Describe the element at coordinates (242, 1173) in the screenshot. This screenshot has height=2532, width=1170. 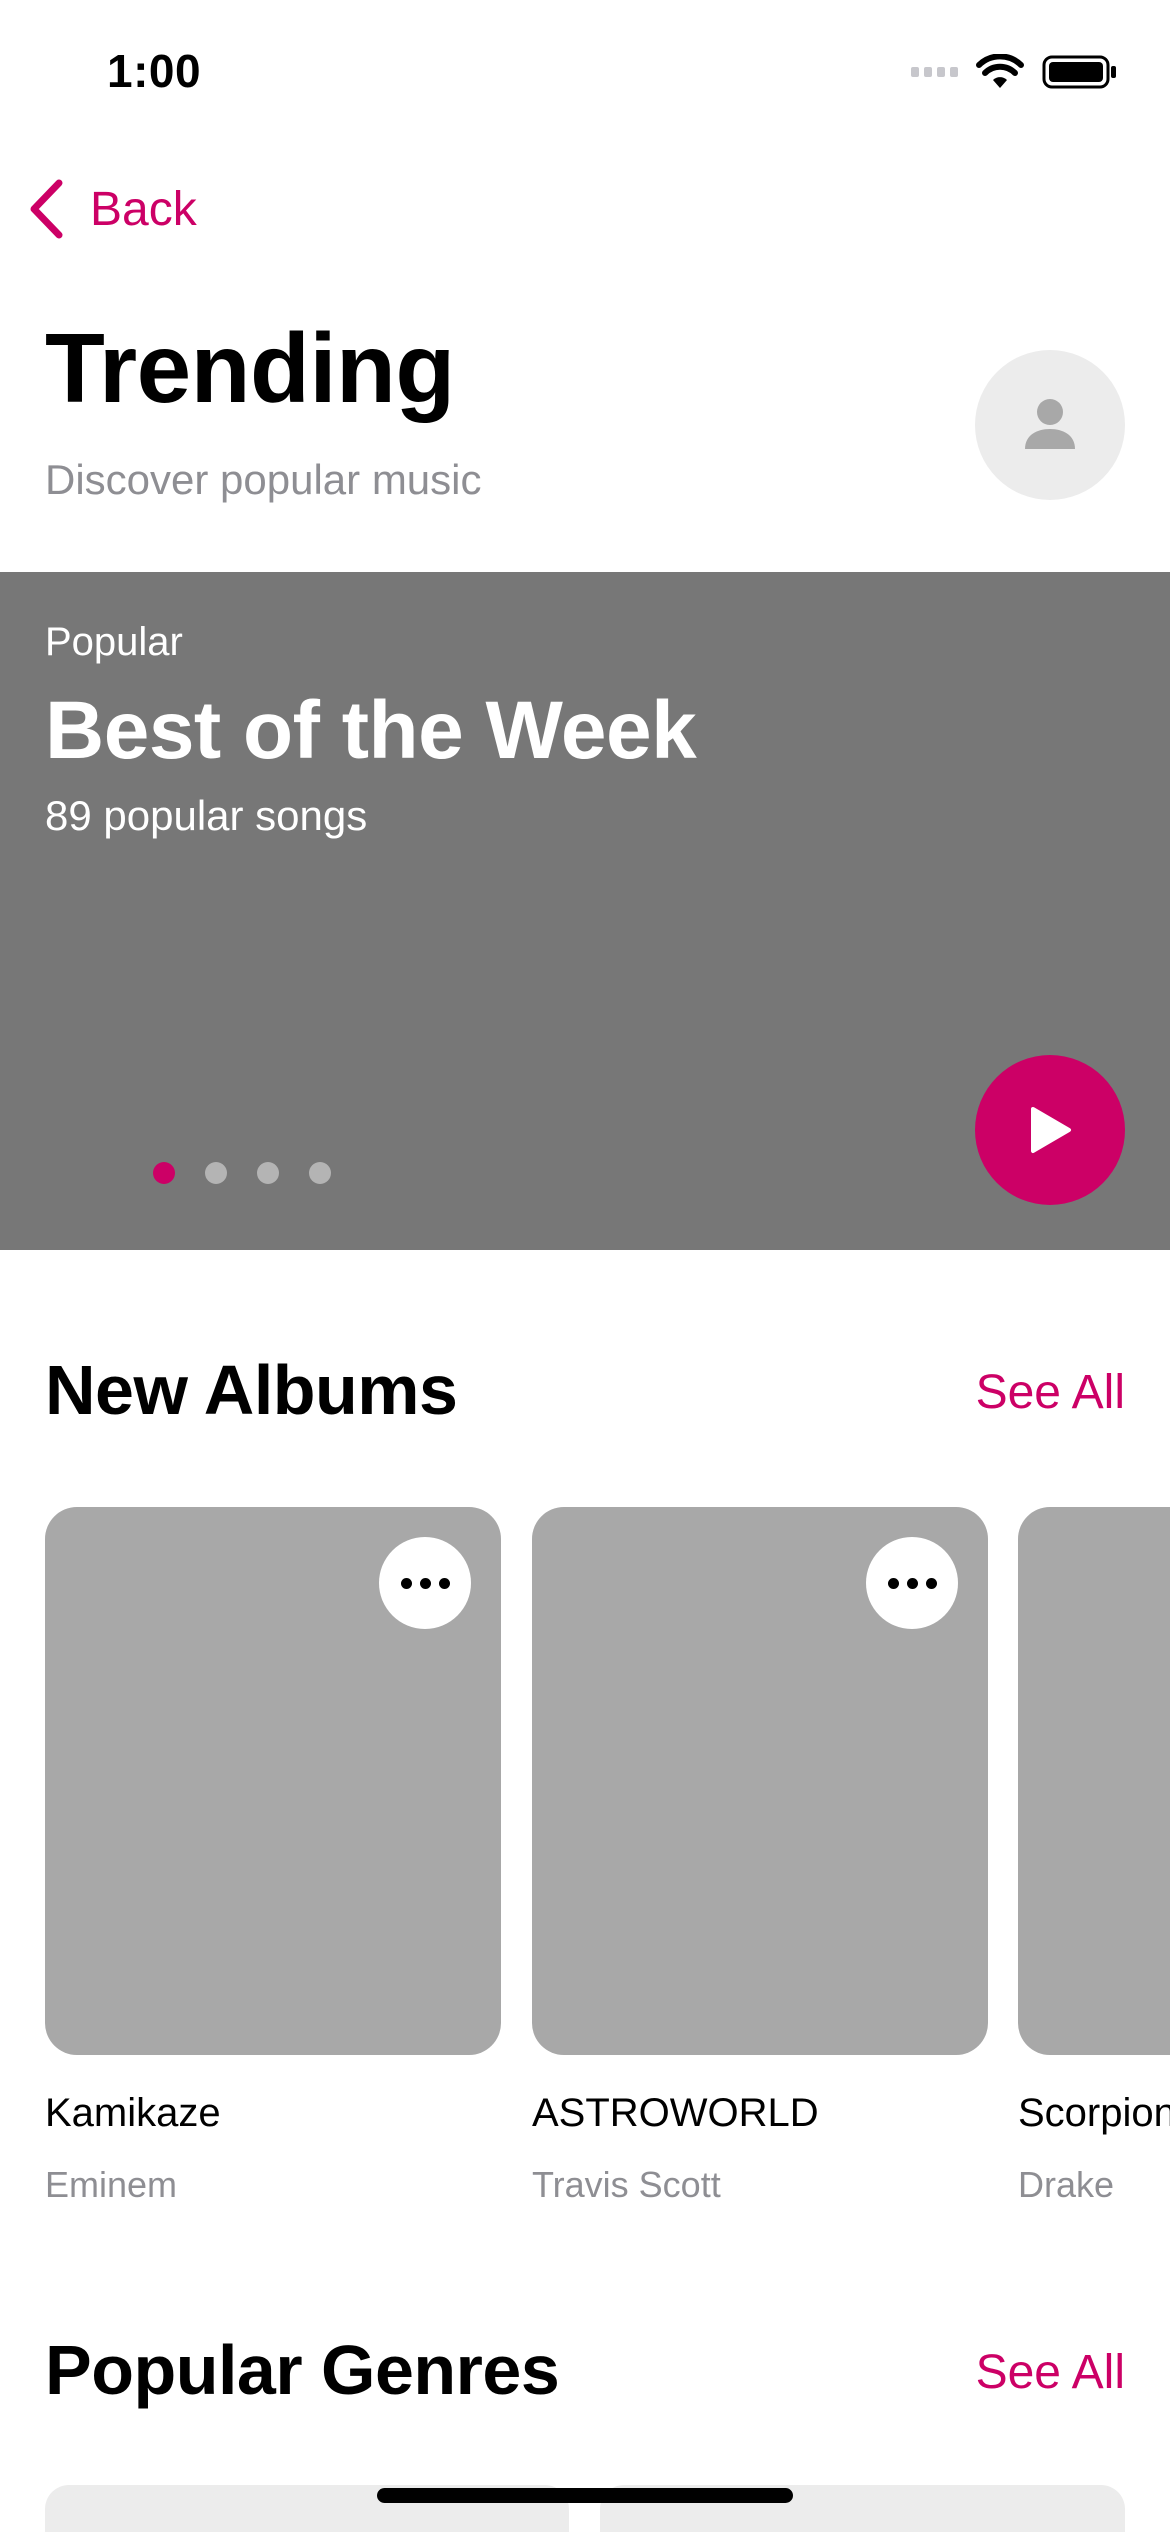
I see `page-indicator` at that location.